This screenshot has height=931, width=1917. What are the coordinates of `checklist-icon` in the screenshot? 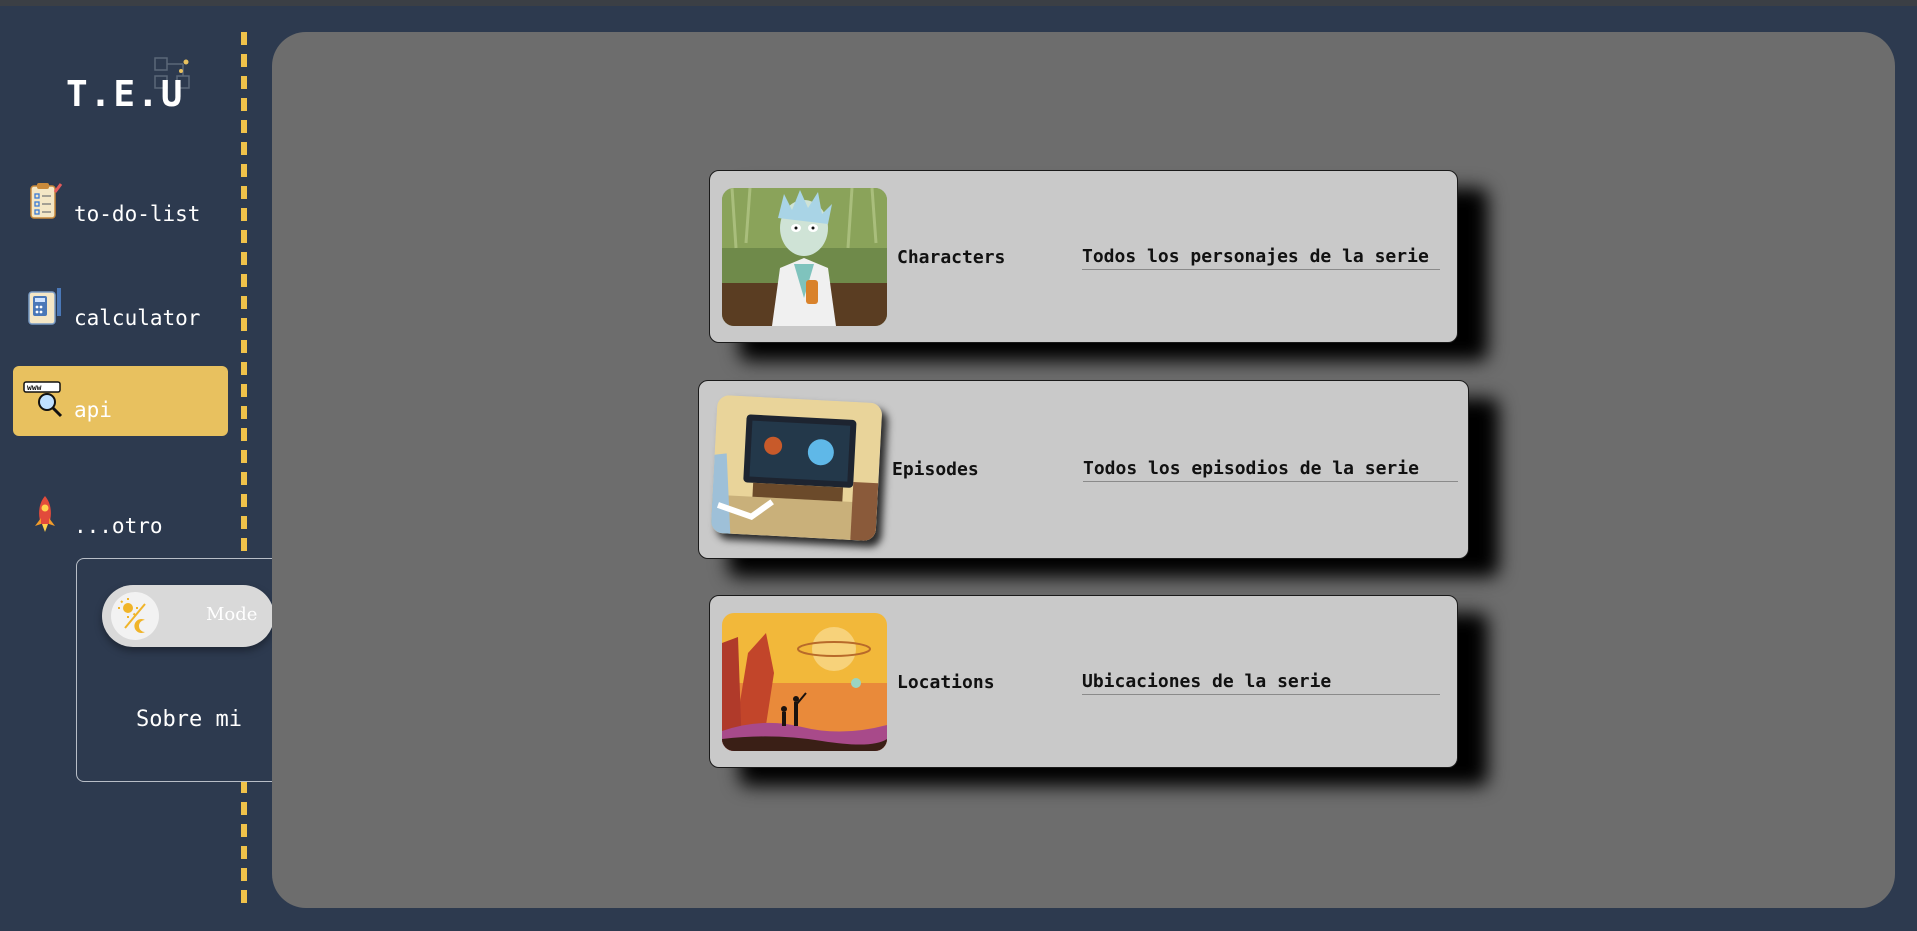 It's located at (46, 201).